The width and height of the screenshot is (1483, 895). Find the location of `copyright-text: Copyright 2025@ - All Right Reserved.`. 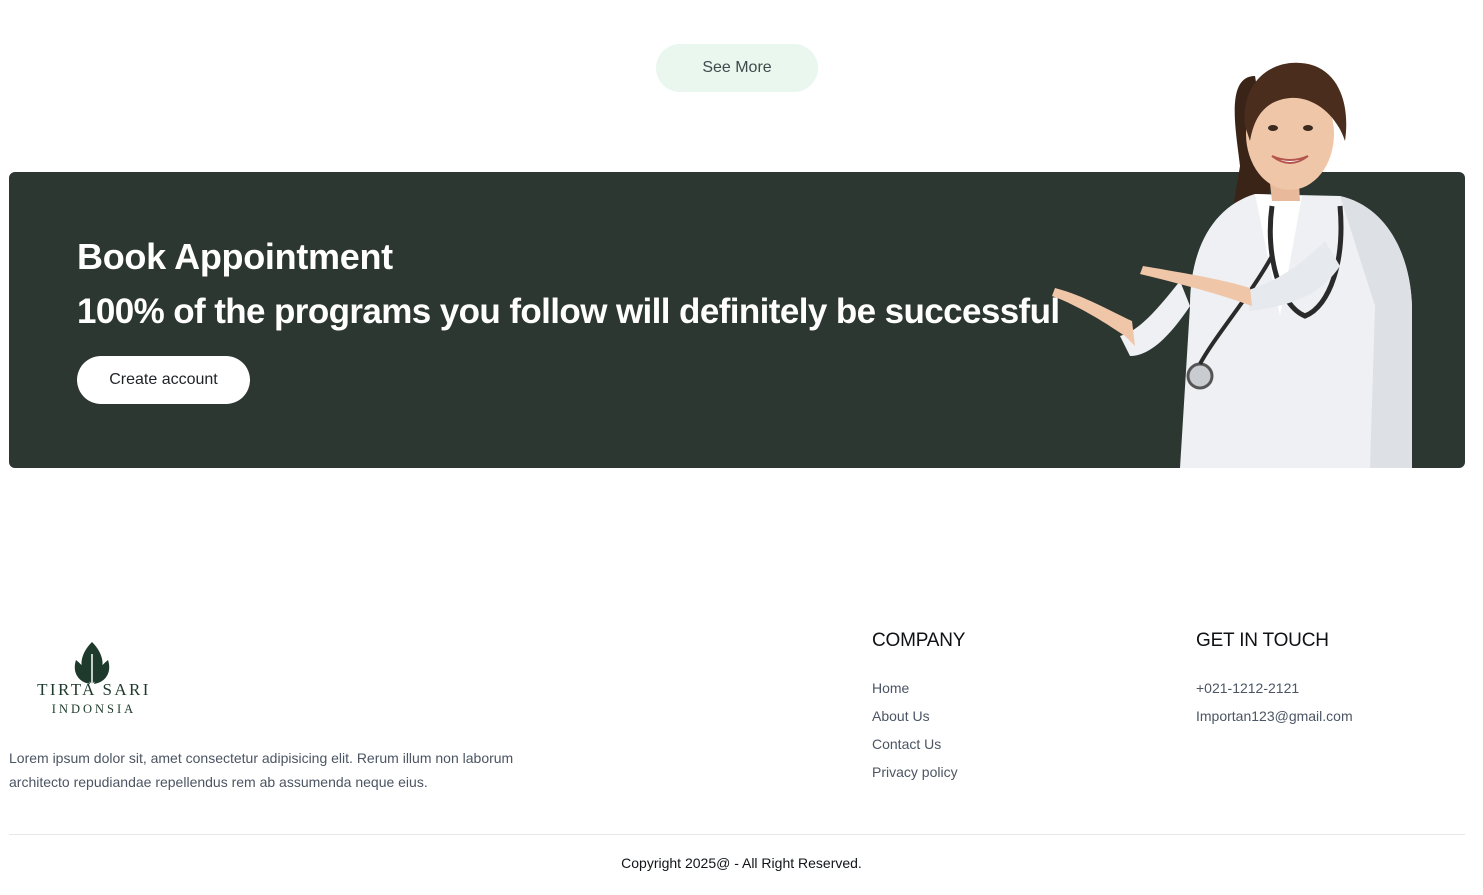

copyright-text: Copyright 2025@ - All Right Reserved. is located at coordinates (741, 863).